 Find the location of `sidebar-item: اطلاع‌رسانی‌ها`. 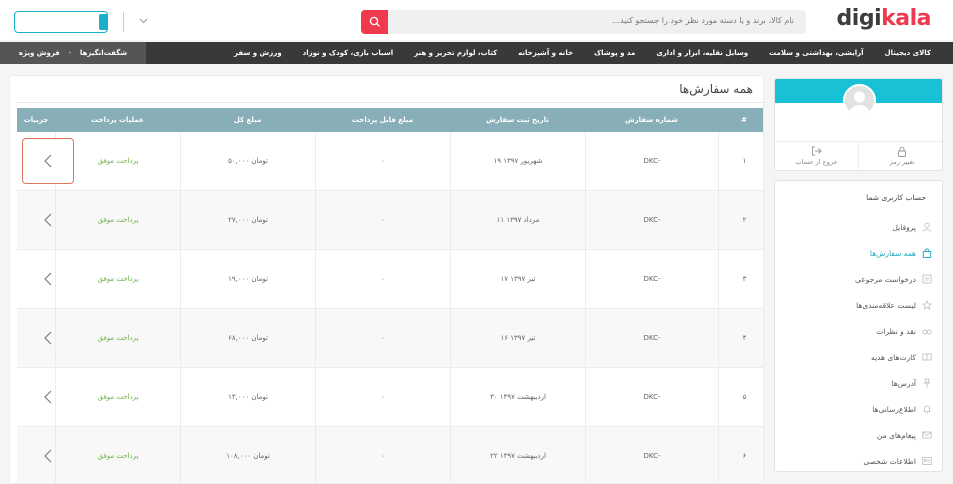

sidebar-item: اطلاع‌رسانی‌ها is located at coordinates (857, 409).